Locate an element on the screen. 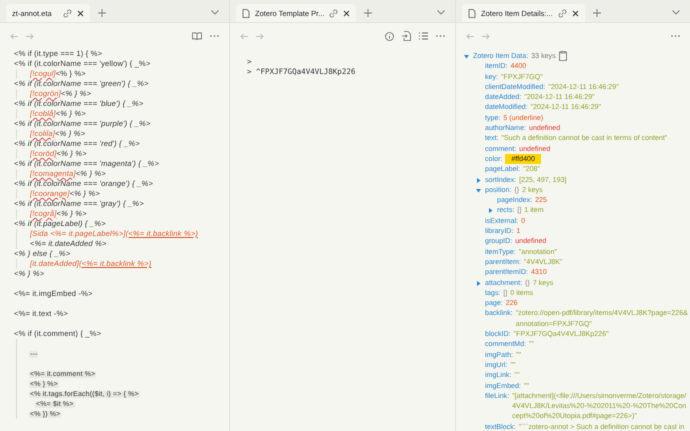  list-icon is located at coordinates (423, 36).